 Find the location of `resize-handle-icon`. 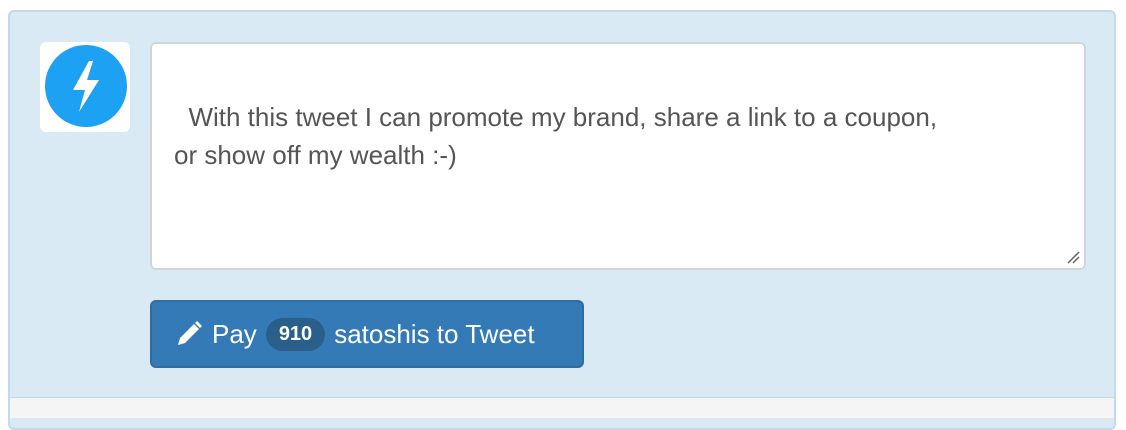

resize-handle-icon is located at coordinates (1073, 257).